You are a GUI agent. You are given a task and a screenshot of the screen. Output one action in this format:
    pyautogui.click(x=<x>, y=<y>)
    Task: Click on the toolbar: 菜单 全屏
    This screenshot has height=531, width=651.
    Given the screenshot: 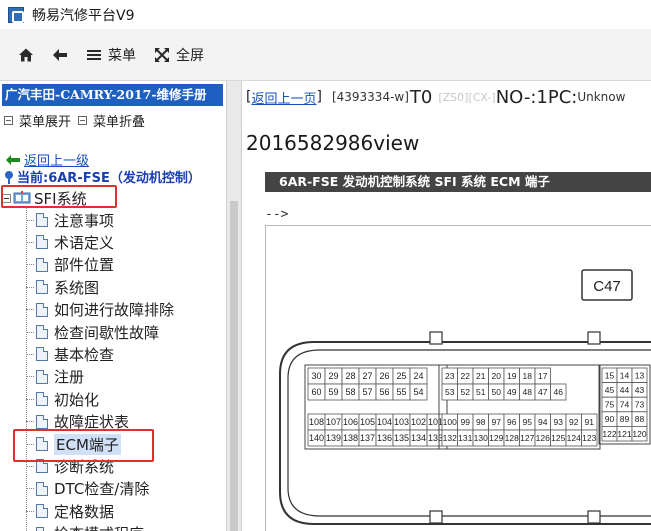 What is the action you would take?
    pyautogui.click(x=325, y=55)
    